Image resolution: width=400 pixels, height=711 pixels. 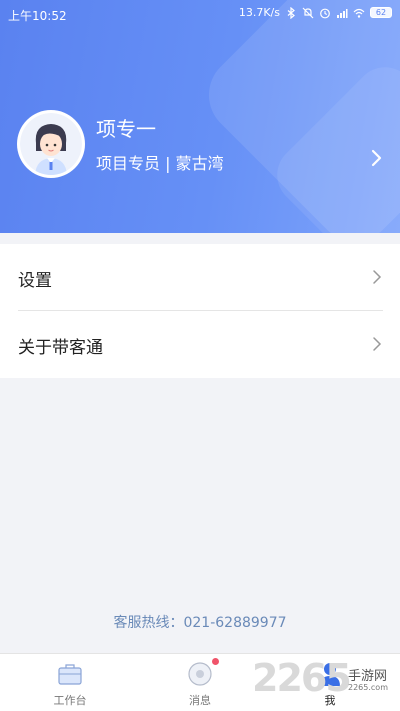 I want to click on user-name: 项专一, so click(x=126, y=129).